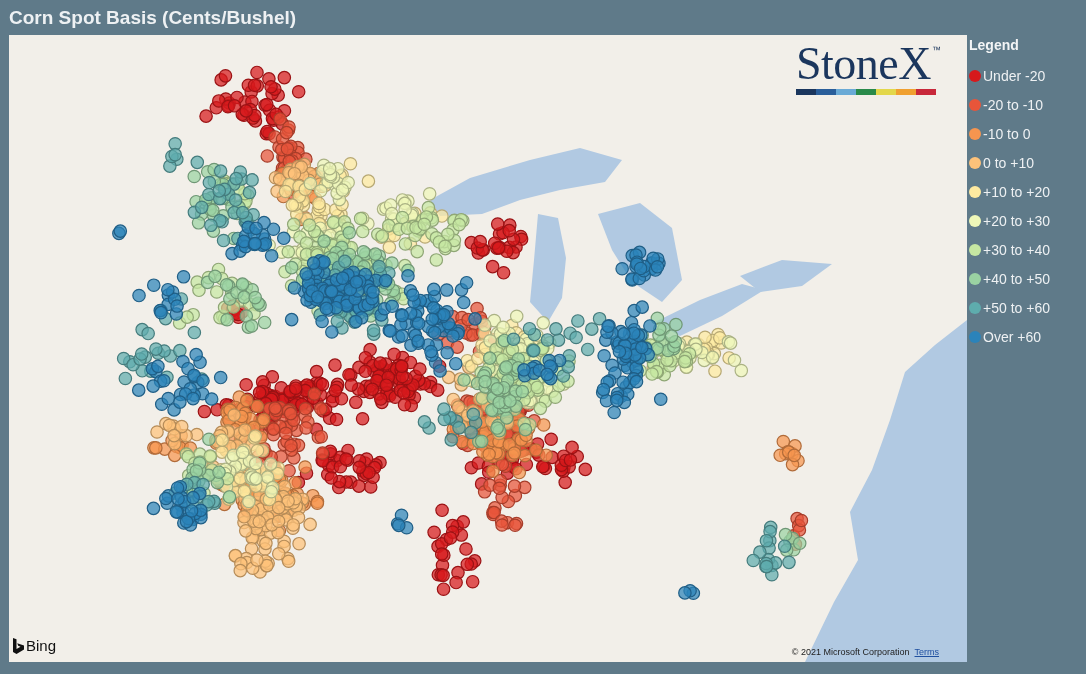  Describe the element at coordinates (1012, 336) in the screenshot. I see `legend-label: Over +60` at that location.